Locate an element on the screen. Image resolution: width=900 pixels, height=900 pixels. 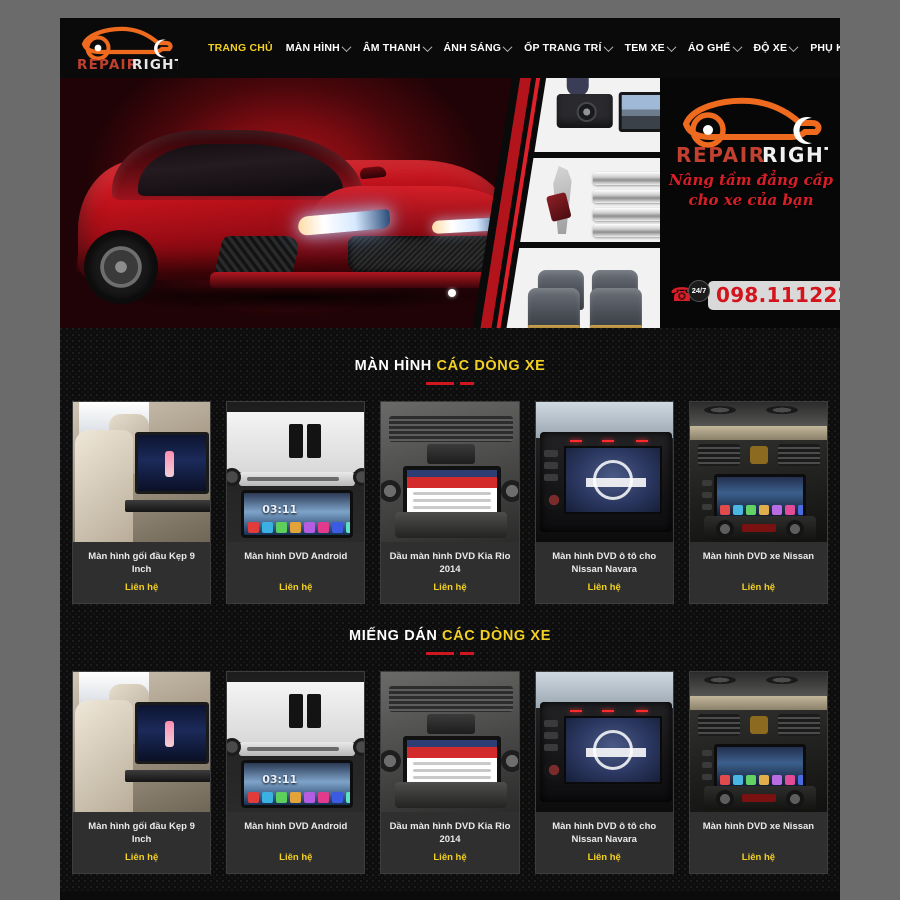
hero-repair-right-logo-icon: REPAIR RIGHT is located at coordinates (752, 131).